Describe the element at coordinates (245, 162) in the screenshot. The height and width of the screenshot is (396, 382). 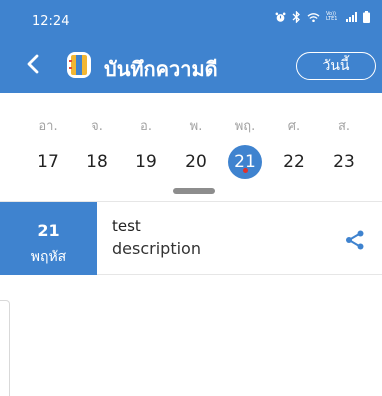
I see `date-cell-selected: 21` at that location.